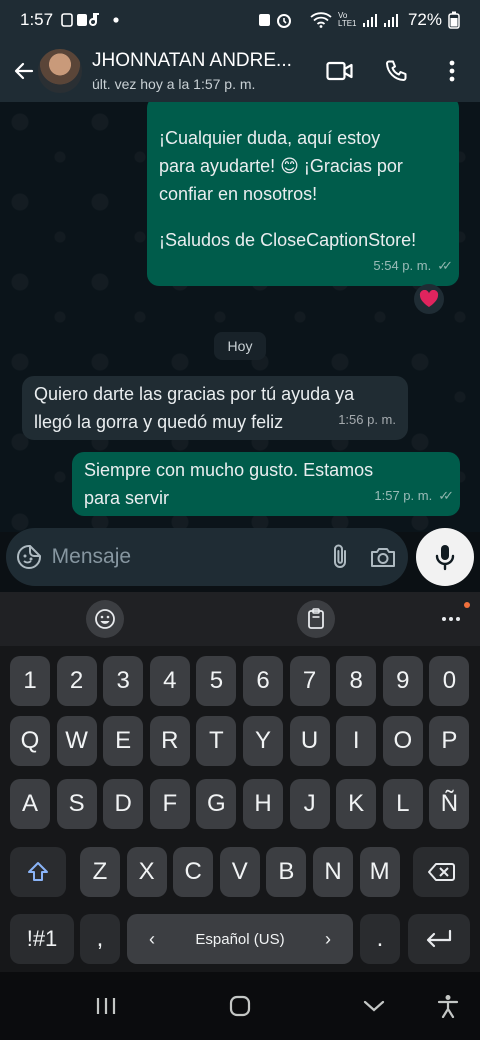  What do you see at coordinates (263, 804) in the screenshot?
I see `key-h: H` at bounding box center [263, 804].